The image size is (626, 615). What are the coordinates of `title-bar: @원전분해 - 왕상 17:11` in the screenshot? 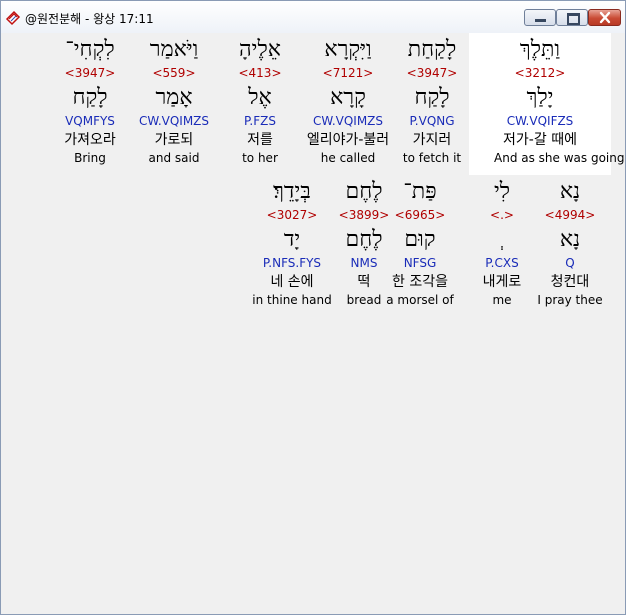 It's located at (313, 17).